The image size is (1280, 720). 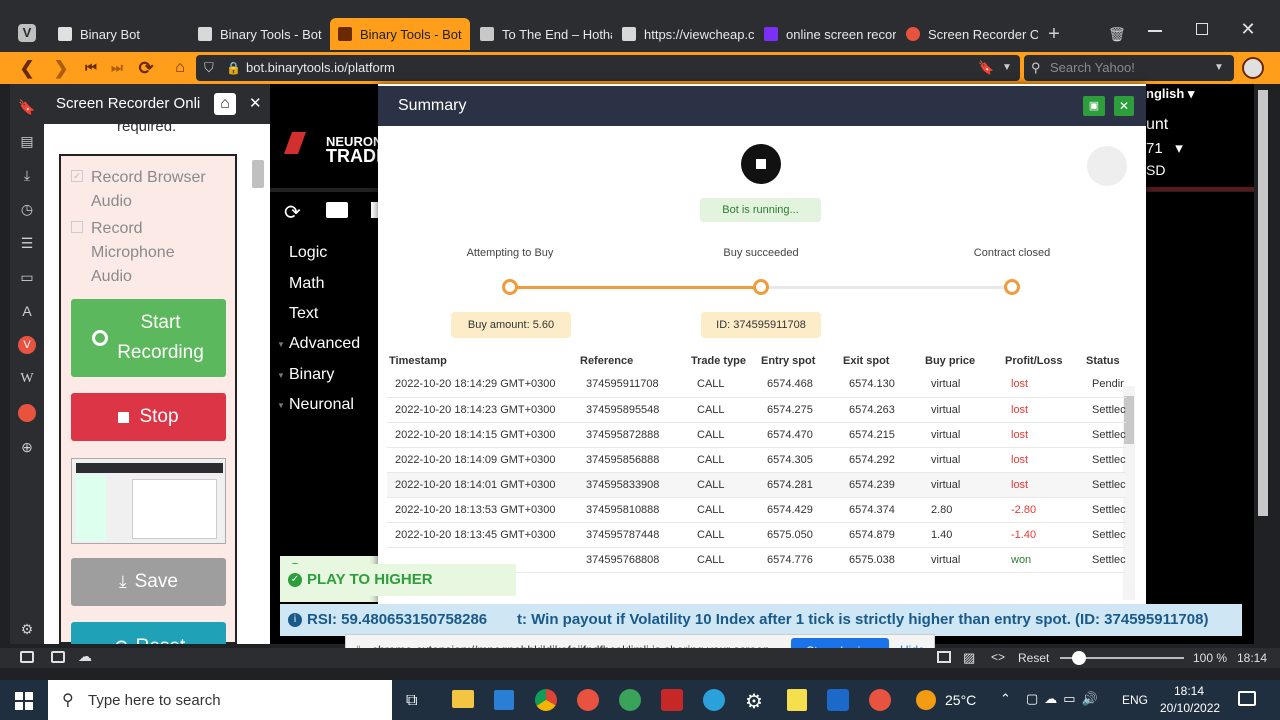 What do you see at coordinates (1107, 166) in the screenshot?
I see `clear-log-icon` at bounding box center [1107, 166].